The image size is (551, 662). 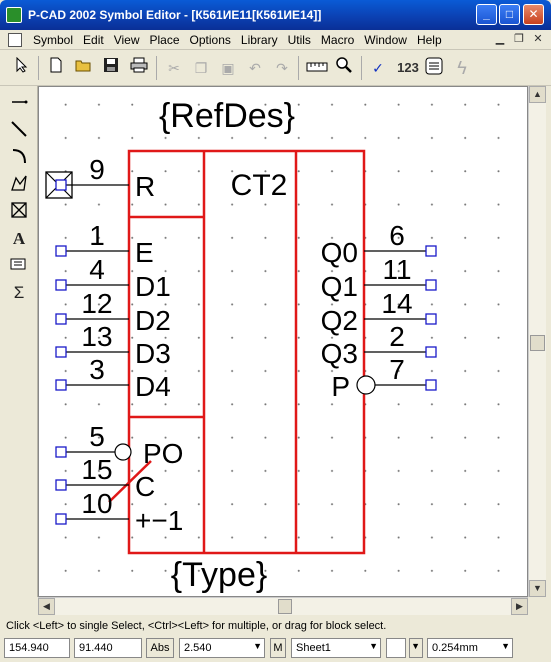 I want to click on undo-icon: ↶, so click(x=255, y=68).